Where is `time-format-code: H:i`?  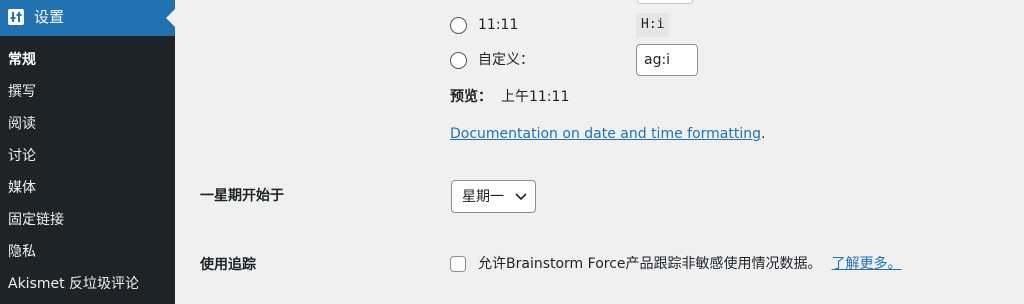
time-format-code: H:i is located at coordinates (653, 25).